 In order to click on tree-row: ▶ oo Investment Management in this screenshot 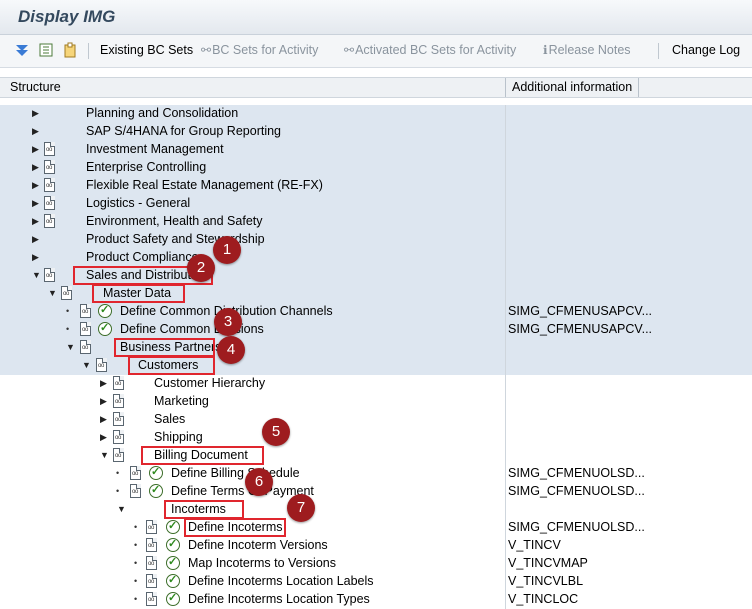, I will do `click(376, 150)`.